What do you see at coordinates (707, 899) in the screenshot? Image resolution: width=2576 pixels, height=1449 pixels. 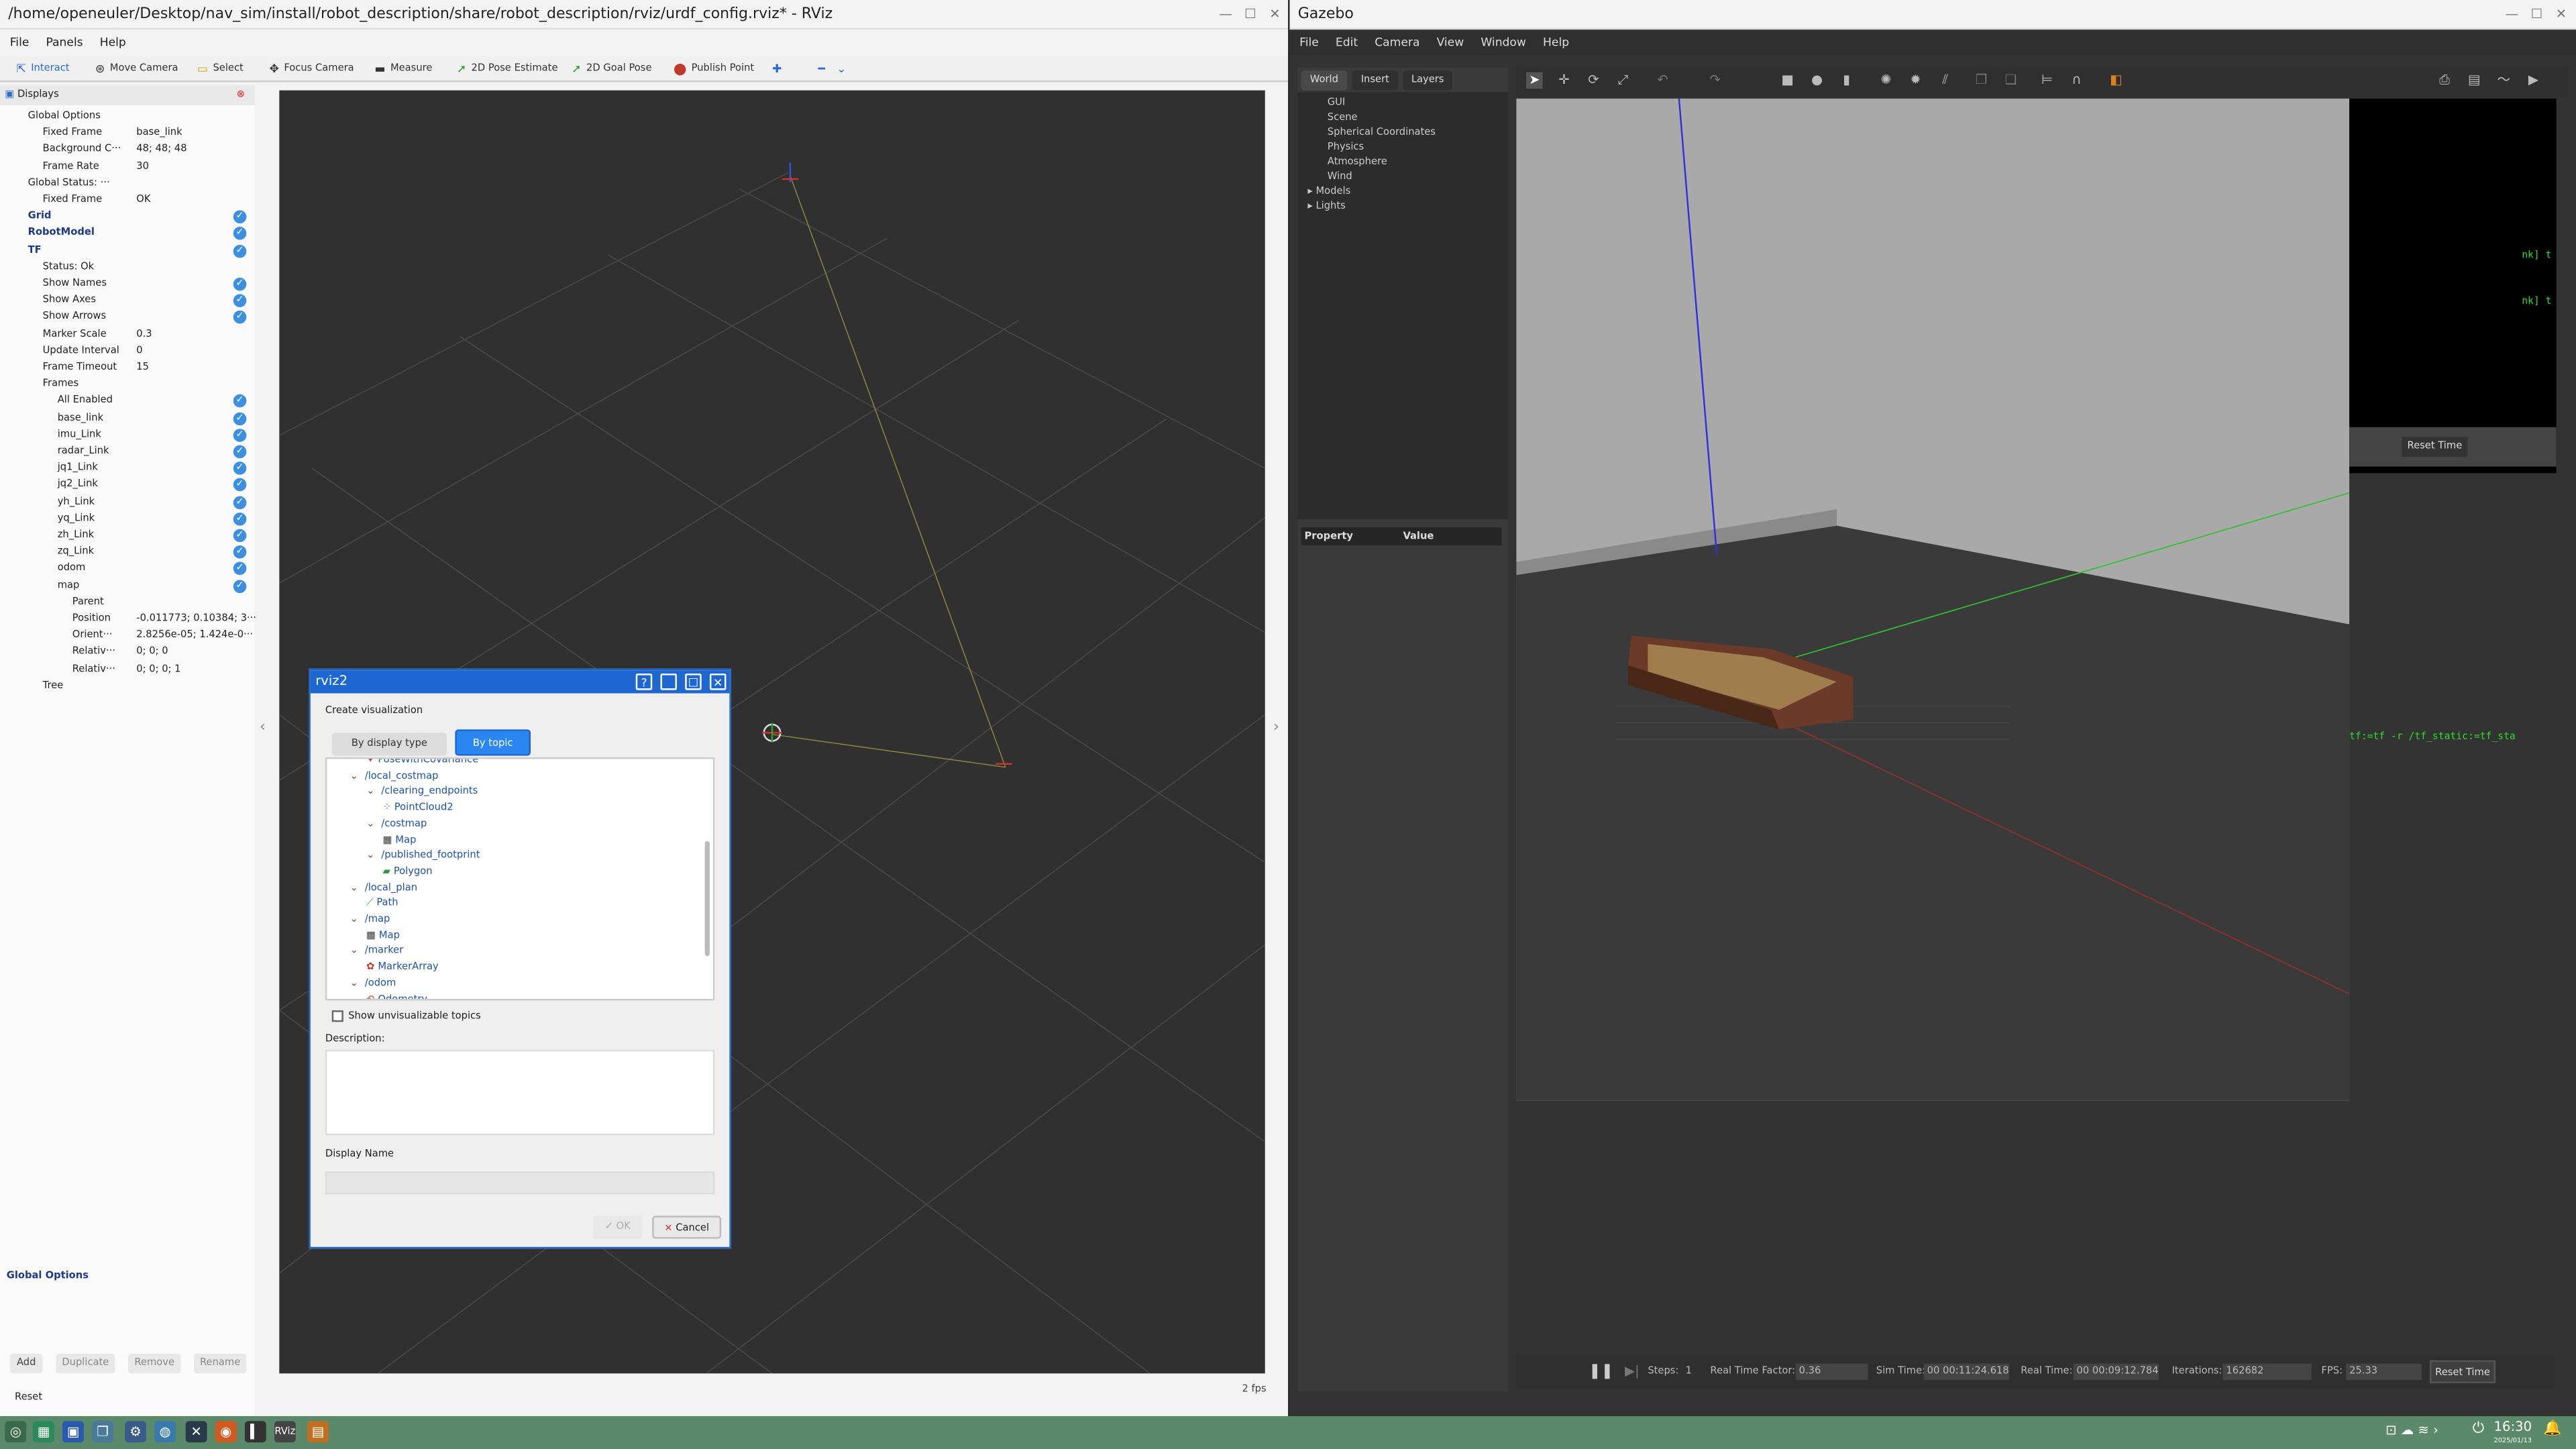 I see `tree-scrollbar` at bounding box center [707, 899].